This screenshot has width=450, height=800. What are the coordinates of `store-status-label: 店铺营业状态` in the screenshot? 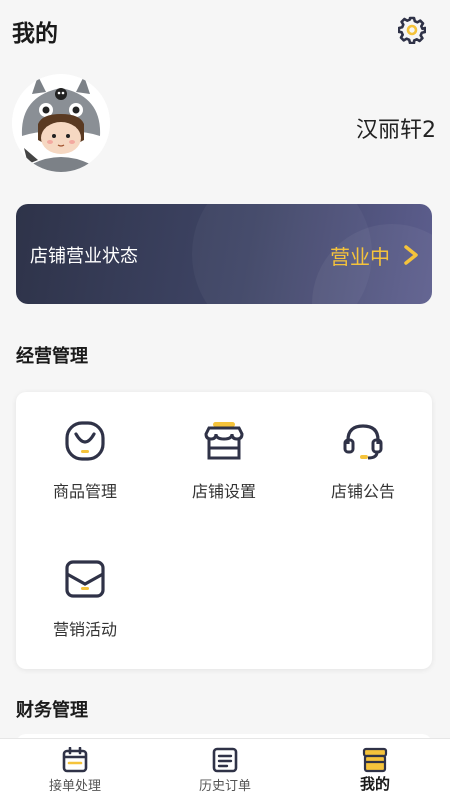 It's located at (84, 256).